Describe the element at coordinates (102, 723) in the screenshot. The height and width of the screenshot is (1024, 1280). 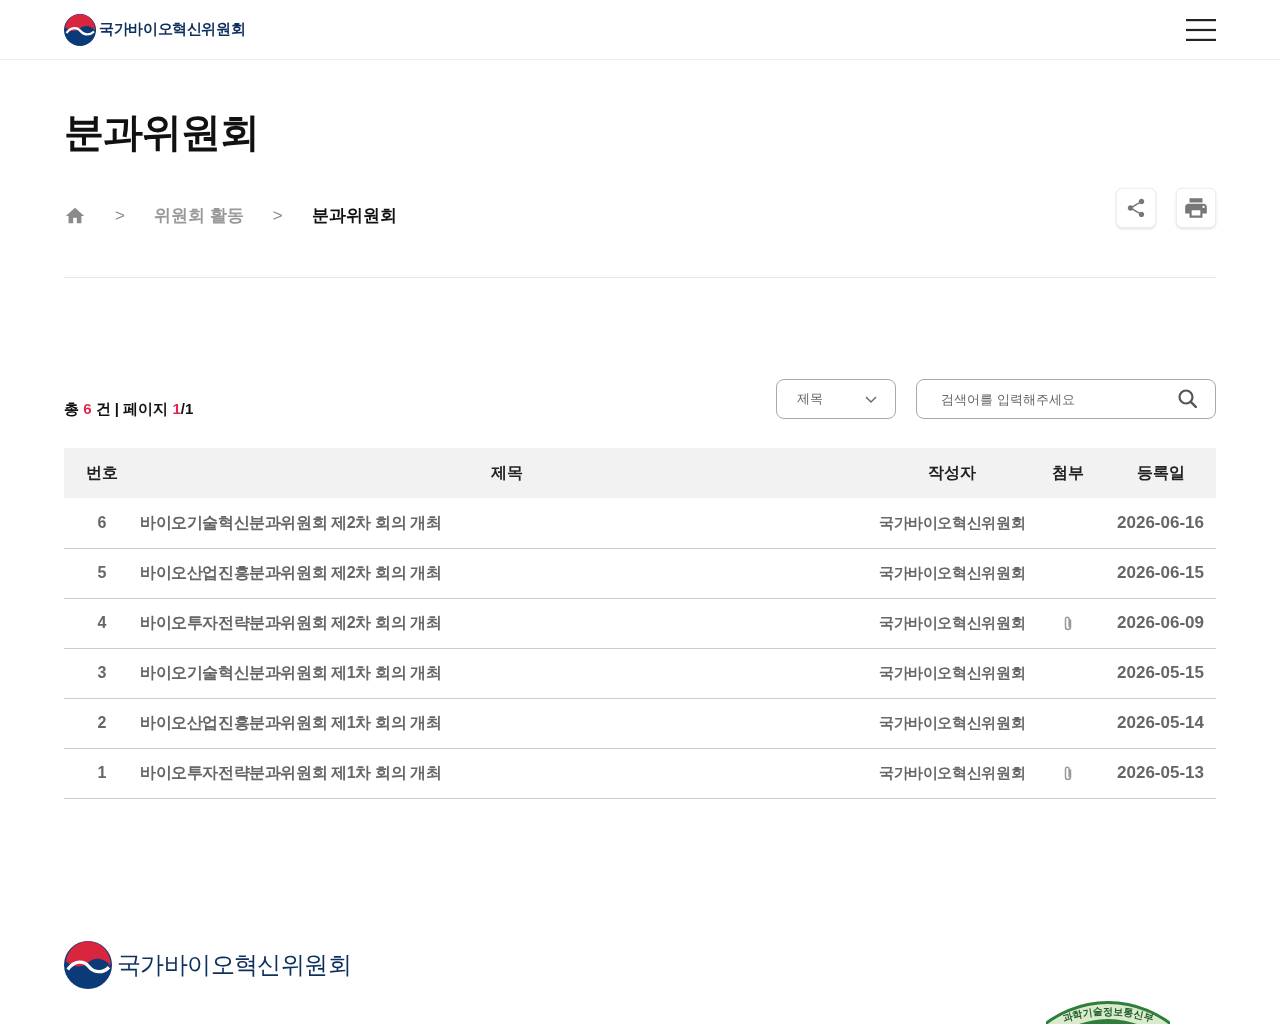
I see `number-cell: 2` at that location.